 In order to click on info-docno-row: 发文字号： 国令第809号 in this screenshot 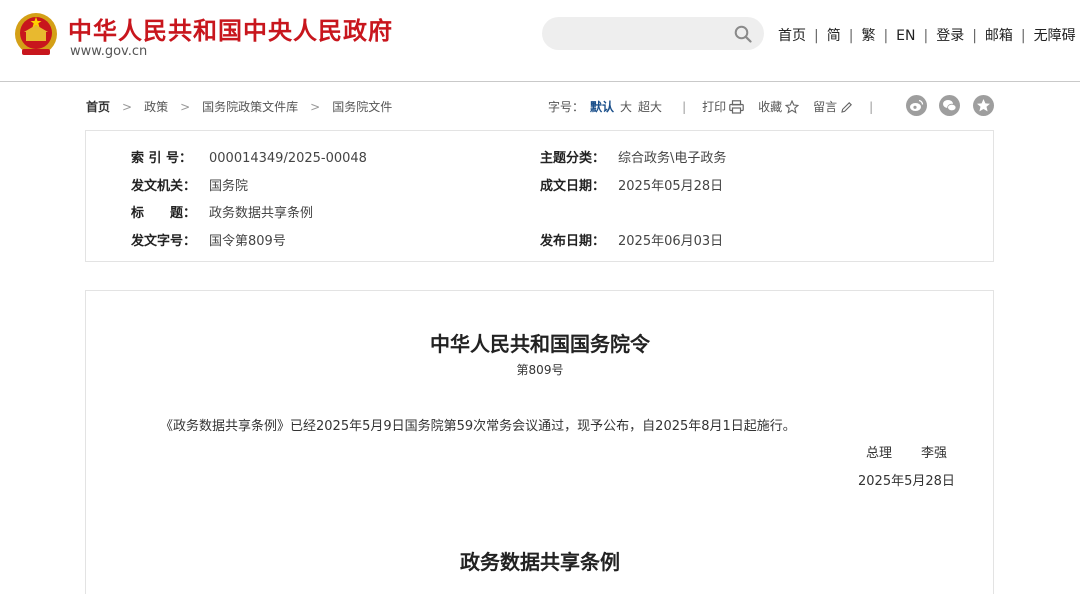, I will do `click(208, 239)`.